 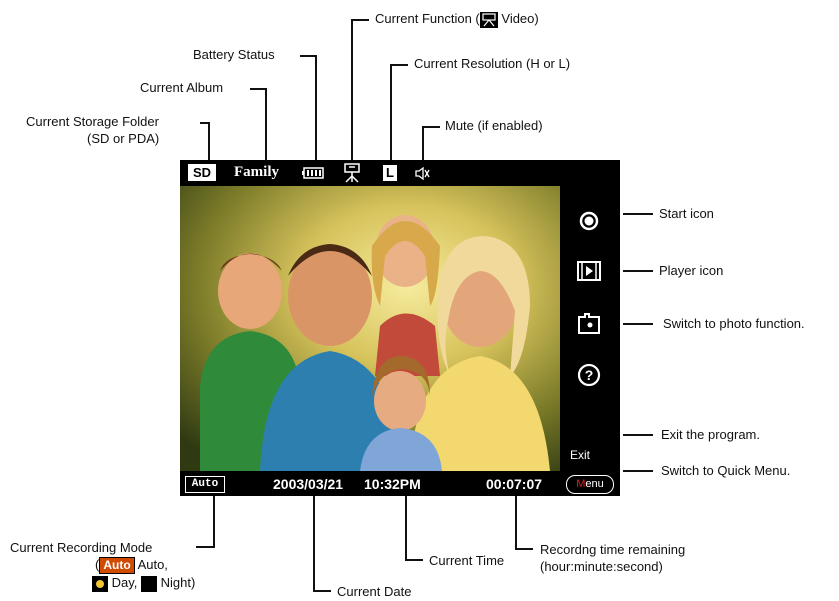 I want to click on help-icon: ?, so click(x=589, y=375).